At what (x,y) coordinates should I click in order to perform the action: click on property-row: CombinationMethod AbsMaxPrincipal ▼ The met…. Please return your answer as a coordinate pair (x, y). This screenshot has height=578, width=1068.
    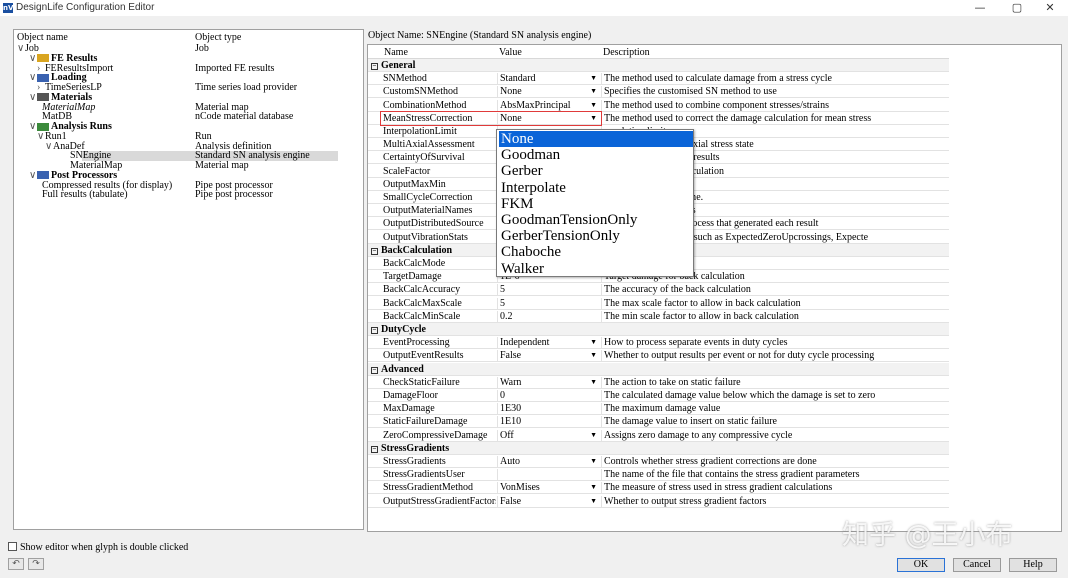
    Looking at the image, I should click on (658, 105).